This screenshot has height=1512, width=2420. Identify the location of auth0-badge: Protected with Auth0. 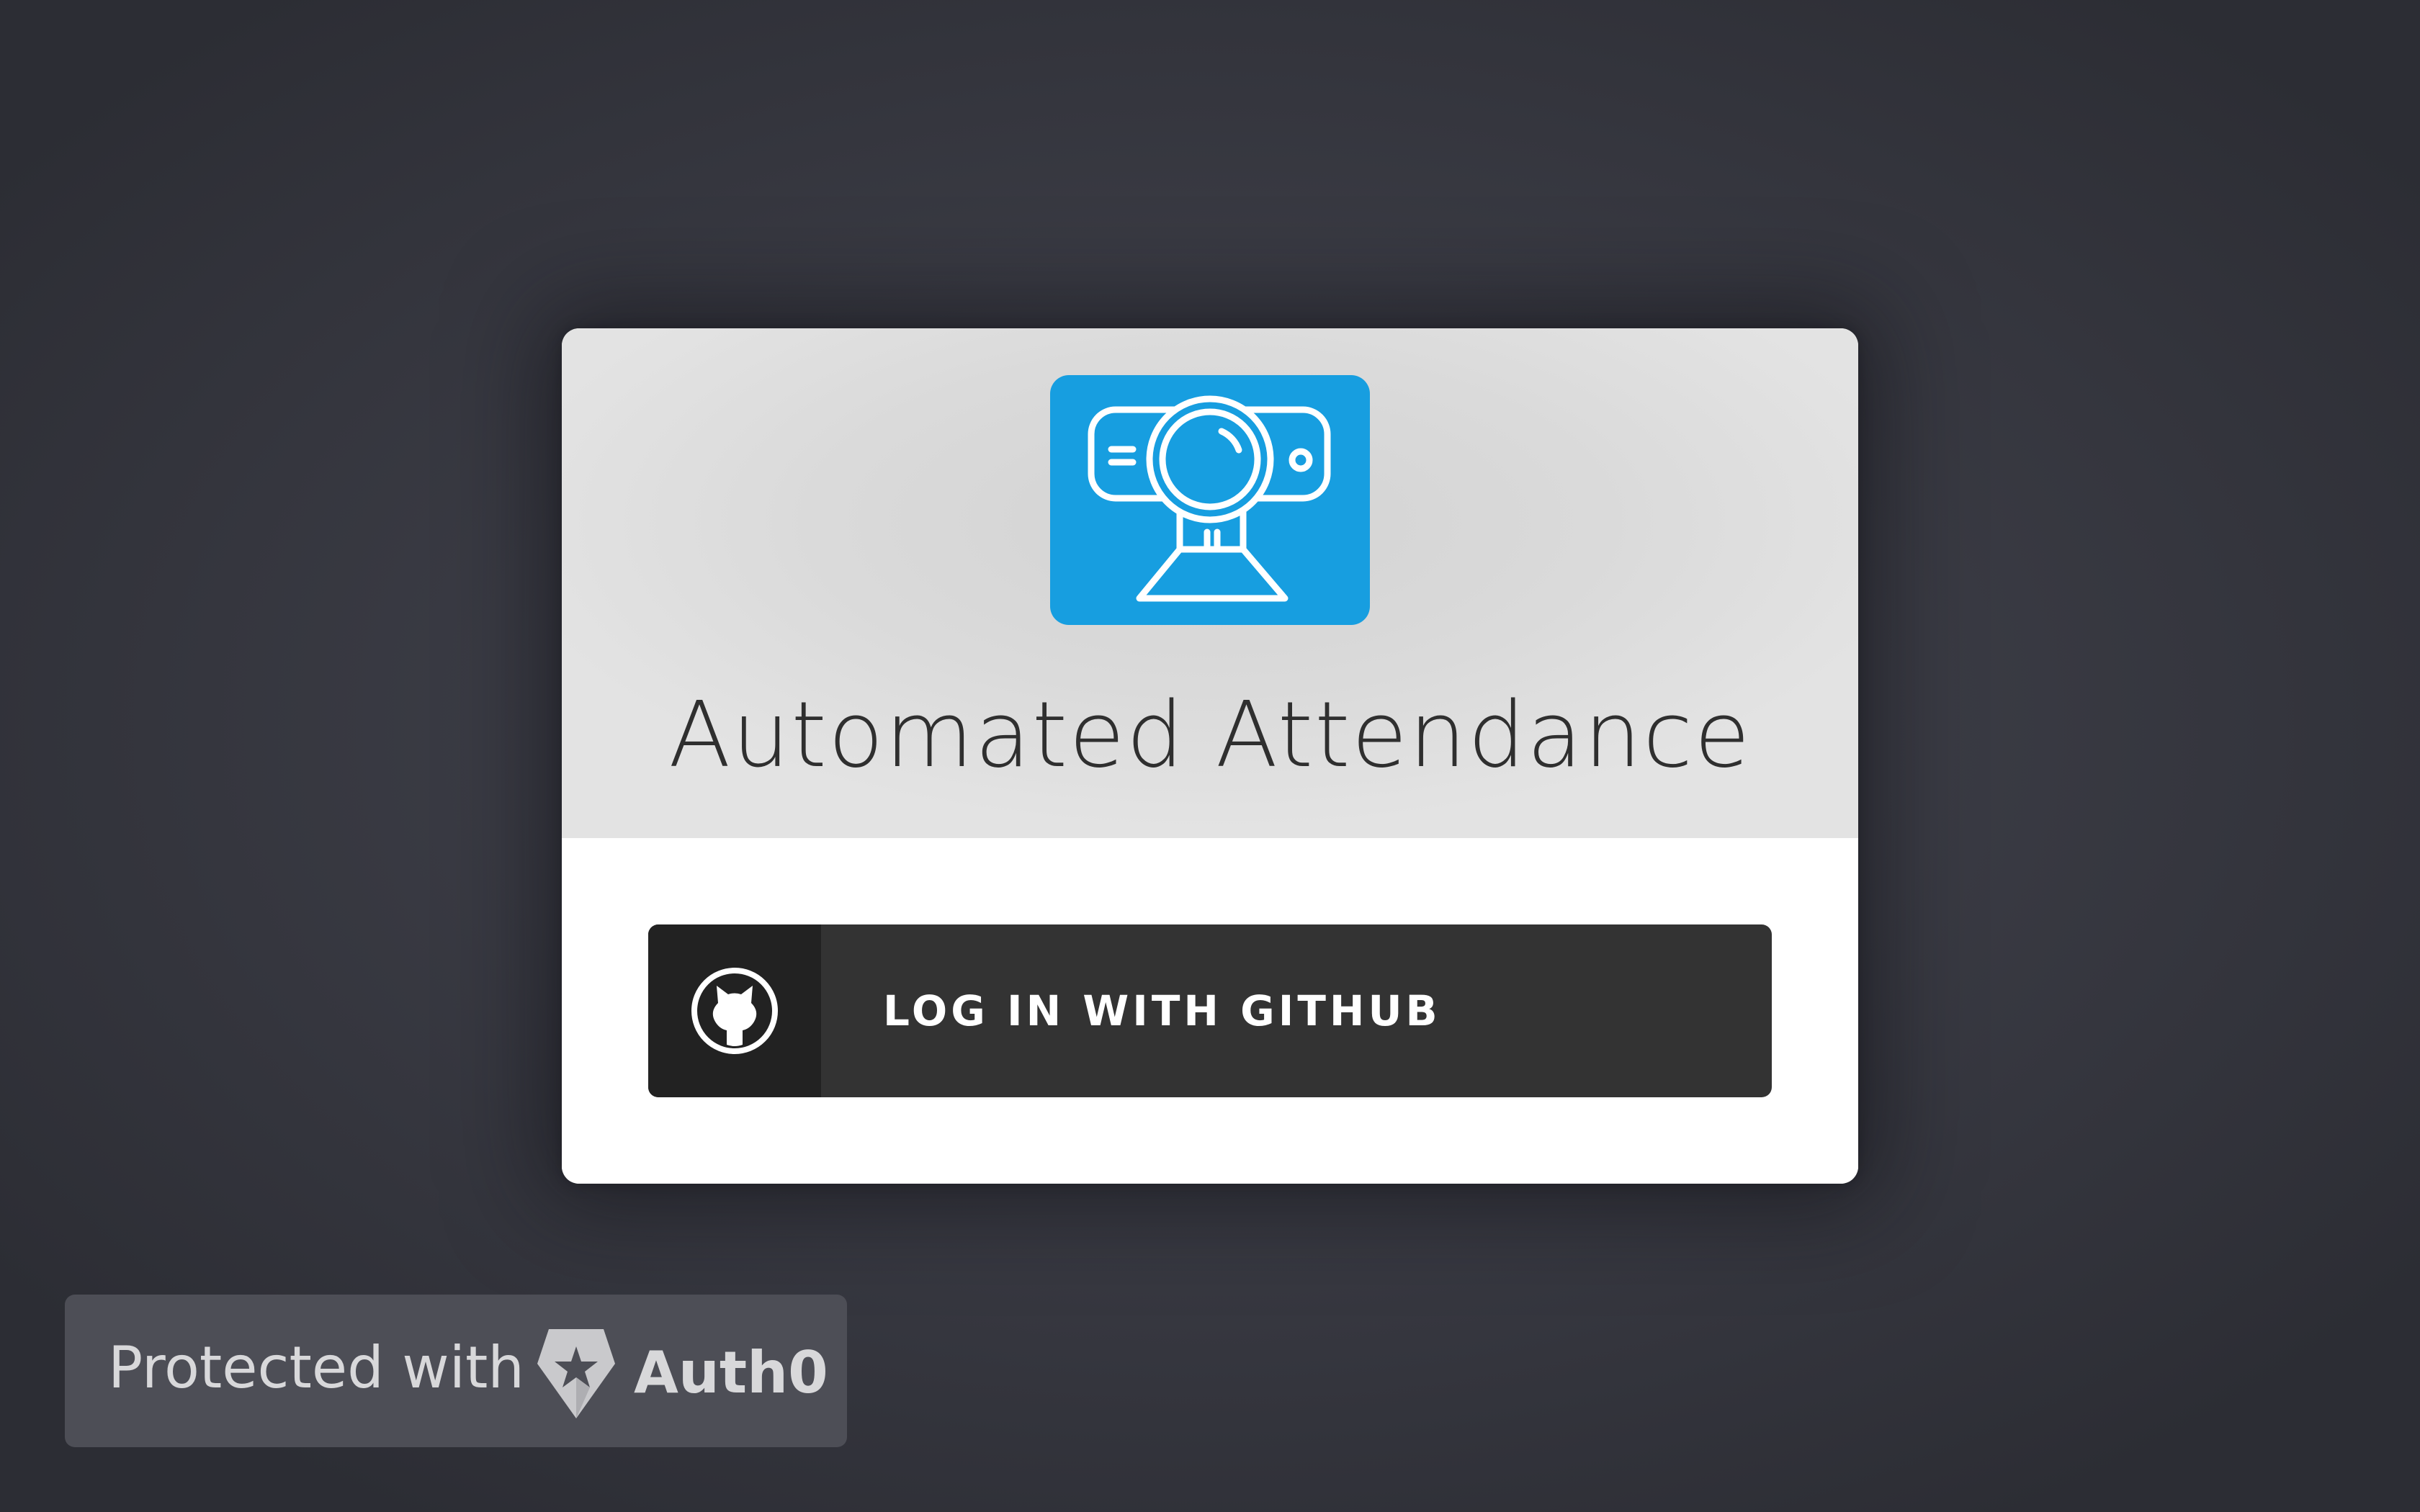
(456, 1371).